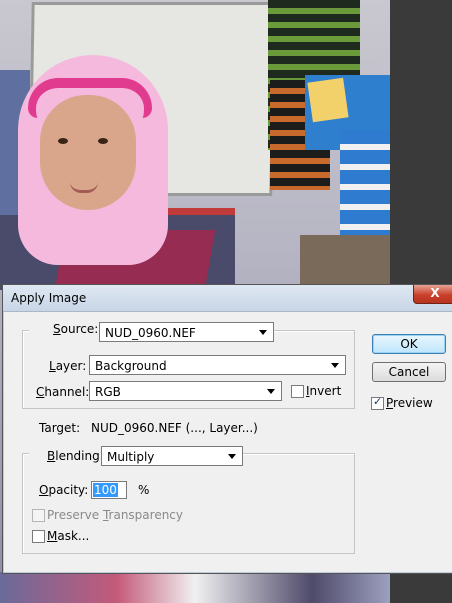  I want to click on close-button: X, so click(432, 294).